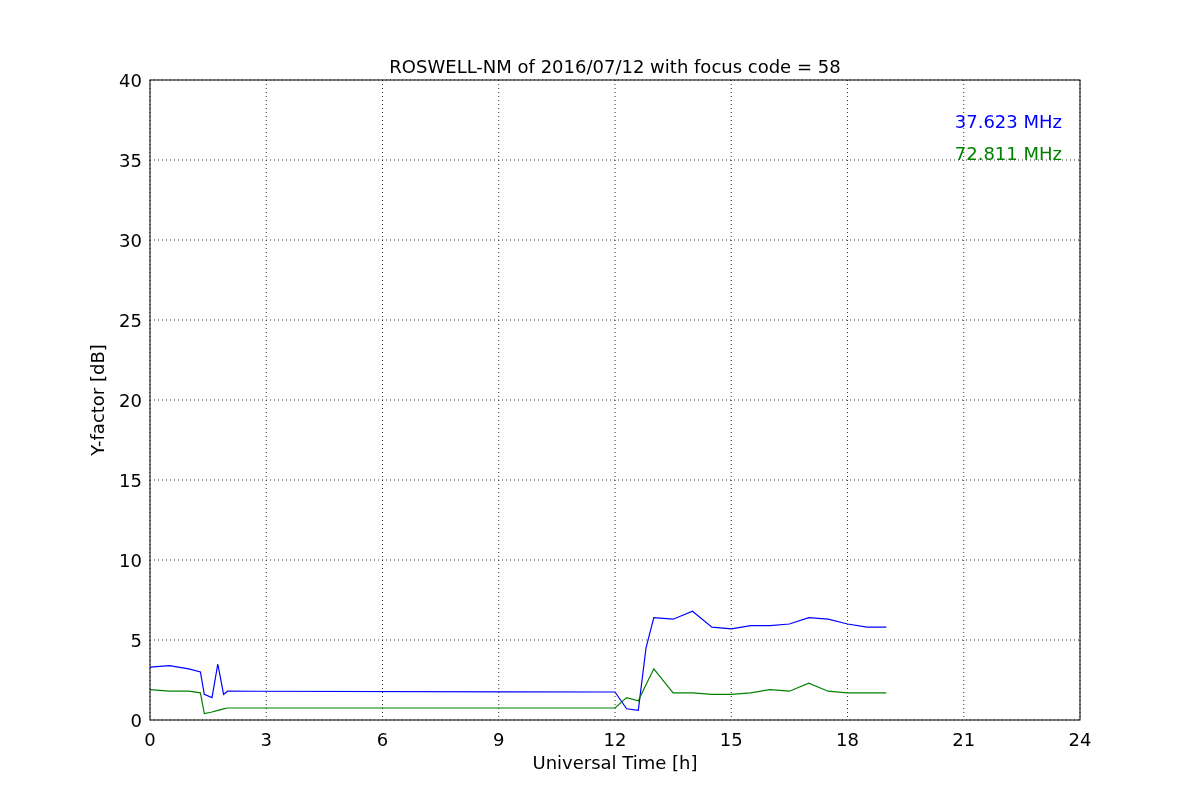 The height and width of the screenshot is (800, 1200). I want to click on y-tick-label: 5, so click(136, 640).